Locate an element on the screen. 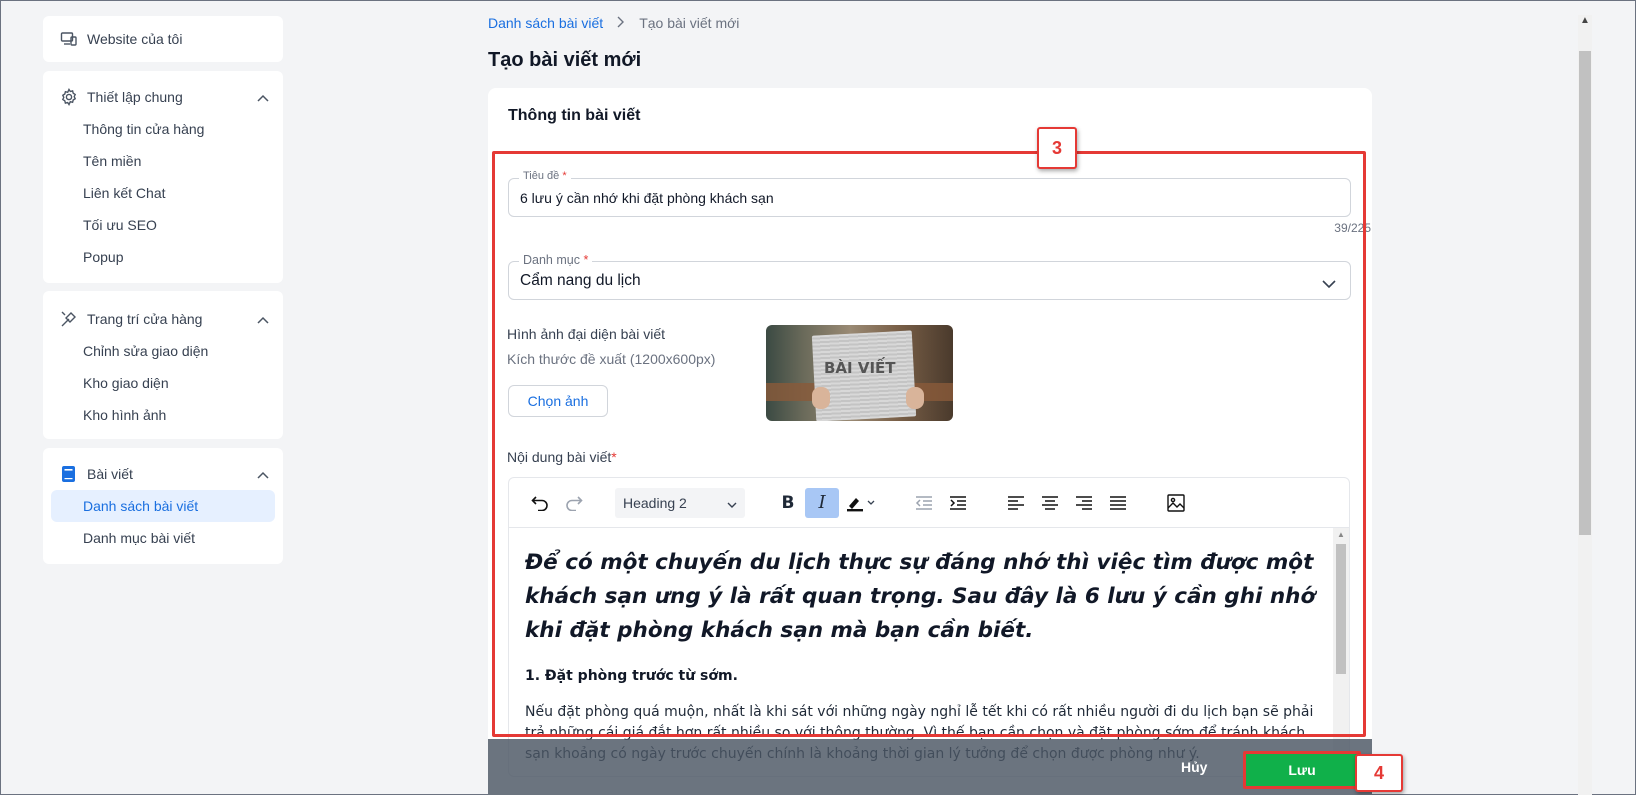 Image resolution: width=1636 pixels, height=795 pixels. align-left-icon is located at coordinates (1016, 503).